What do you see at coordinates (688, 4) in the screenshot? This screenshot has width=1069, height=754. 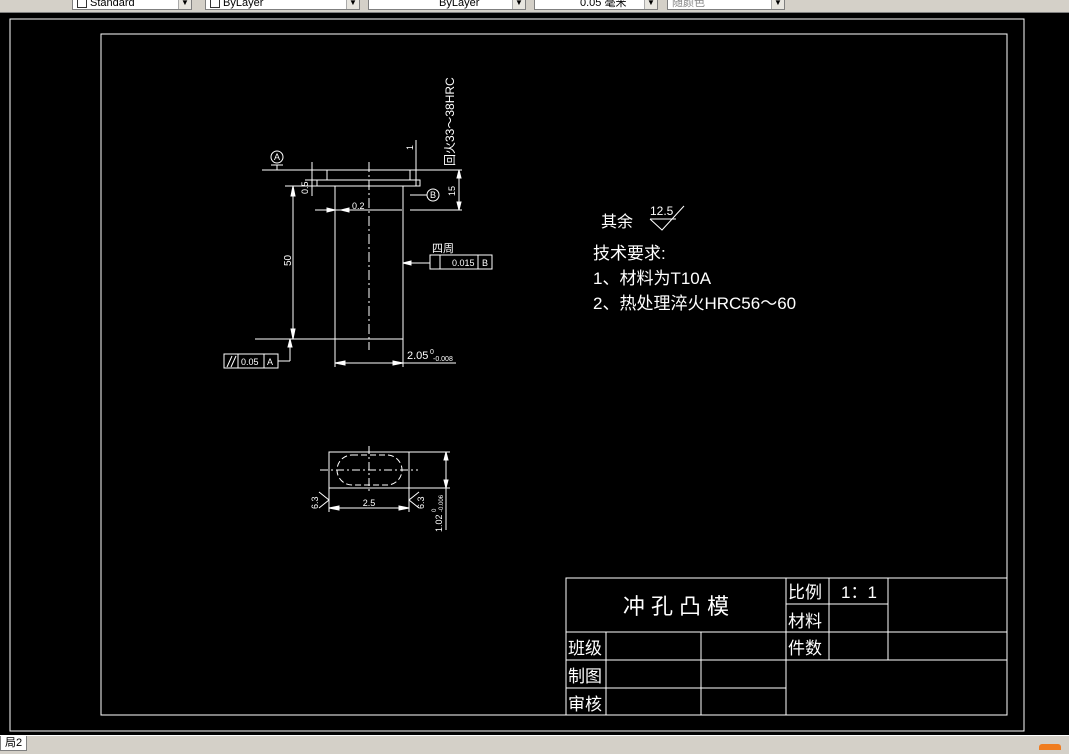 I see `plot-style-value: 随颜色` at bounding box center [688, 4].